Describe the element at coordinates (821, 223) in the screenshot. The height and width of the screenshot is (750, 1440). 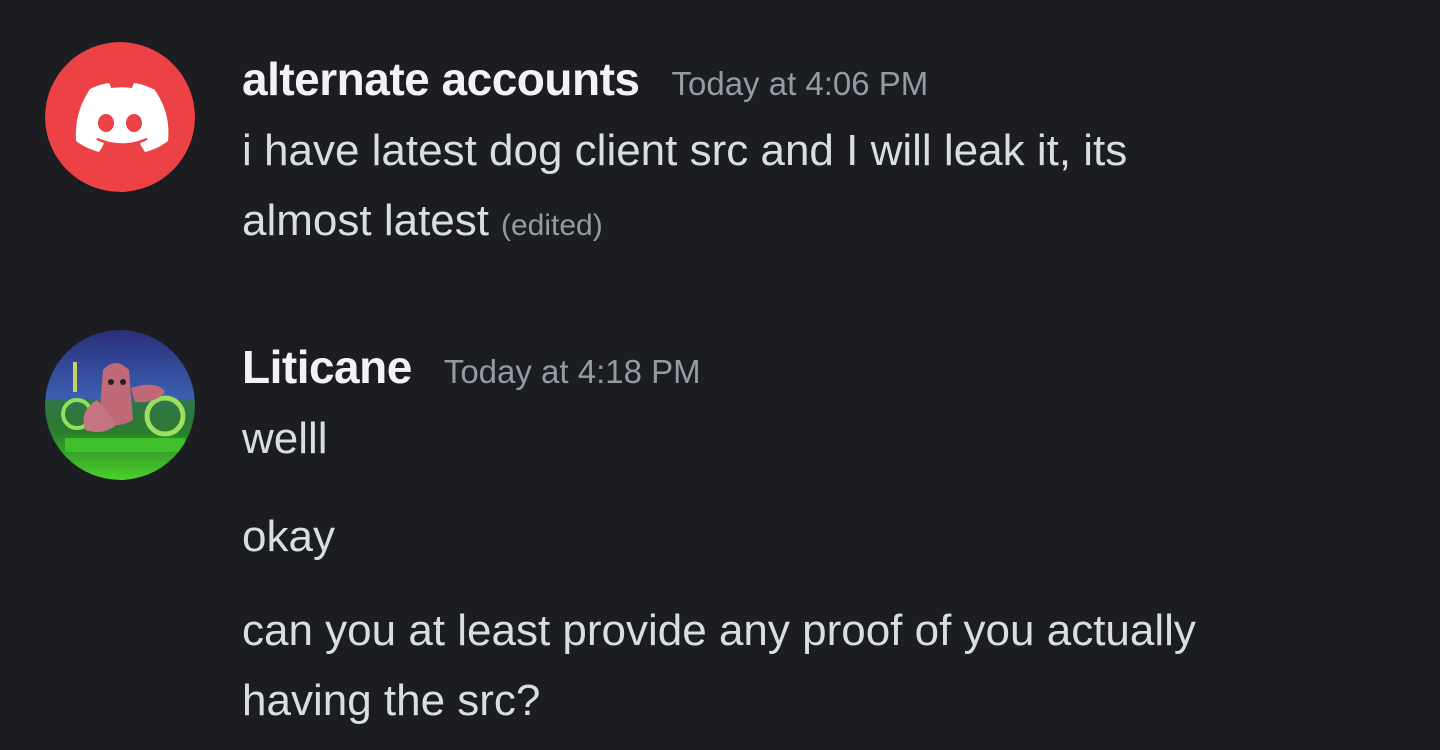
I see `message-line-with-edited: almost latest (edited)` at that location.